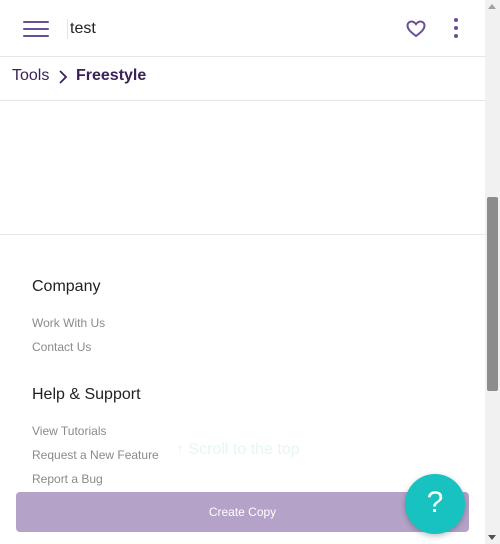 Image resolution: width=500 pixels, height=544 pixels. What do you see at coordinates (61, 347) in the screenshot?
I see `footer-link-contact-us: Contact Us` at bounding box center [61, 347].